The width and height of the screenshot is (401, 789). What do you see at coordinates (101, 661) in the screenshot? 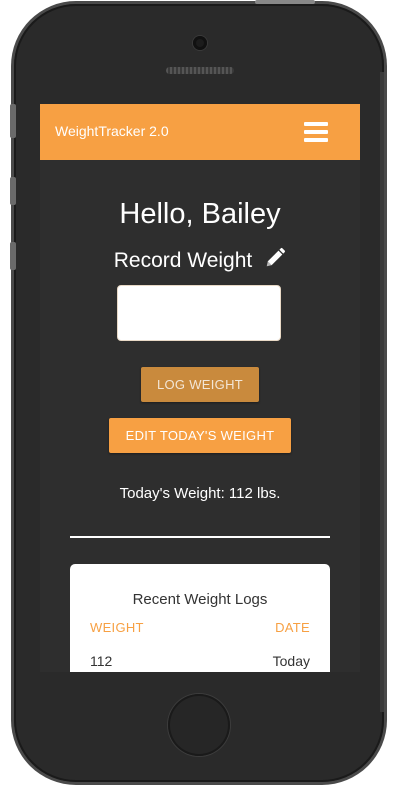
I see `log-weight-cell: 112` at bounding box center [101, 661].